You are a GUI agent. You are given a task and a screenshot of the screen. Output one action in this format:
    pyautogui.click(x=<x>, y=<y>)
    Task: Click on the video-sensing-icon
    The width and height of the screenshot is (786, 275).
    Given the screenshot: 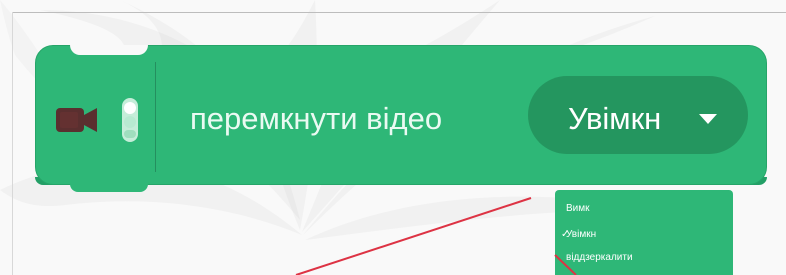 What is the action you would take?
    pyautogui.click(x=130, y=120)
    